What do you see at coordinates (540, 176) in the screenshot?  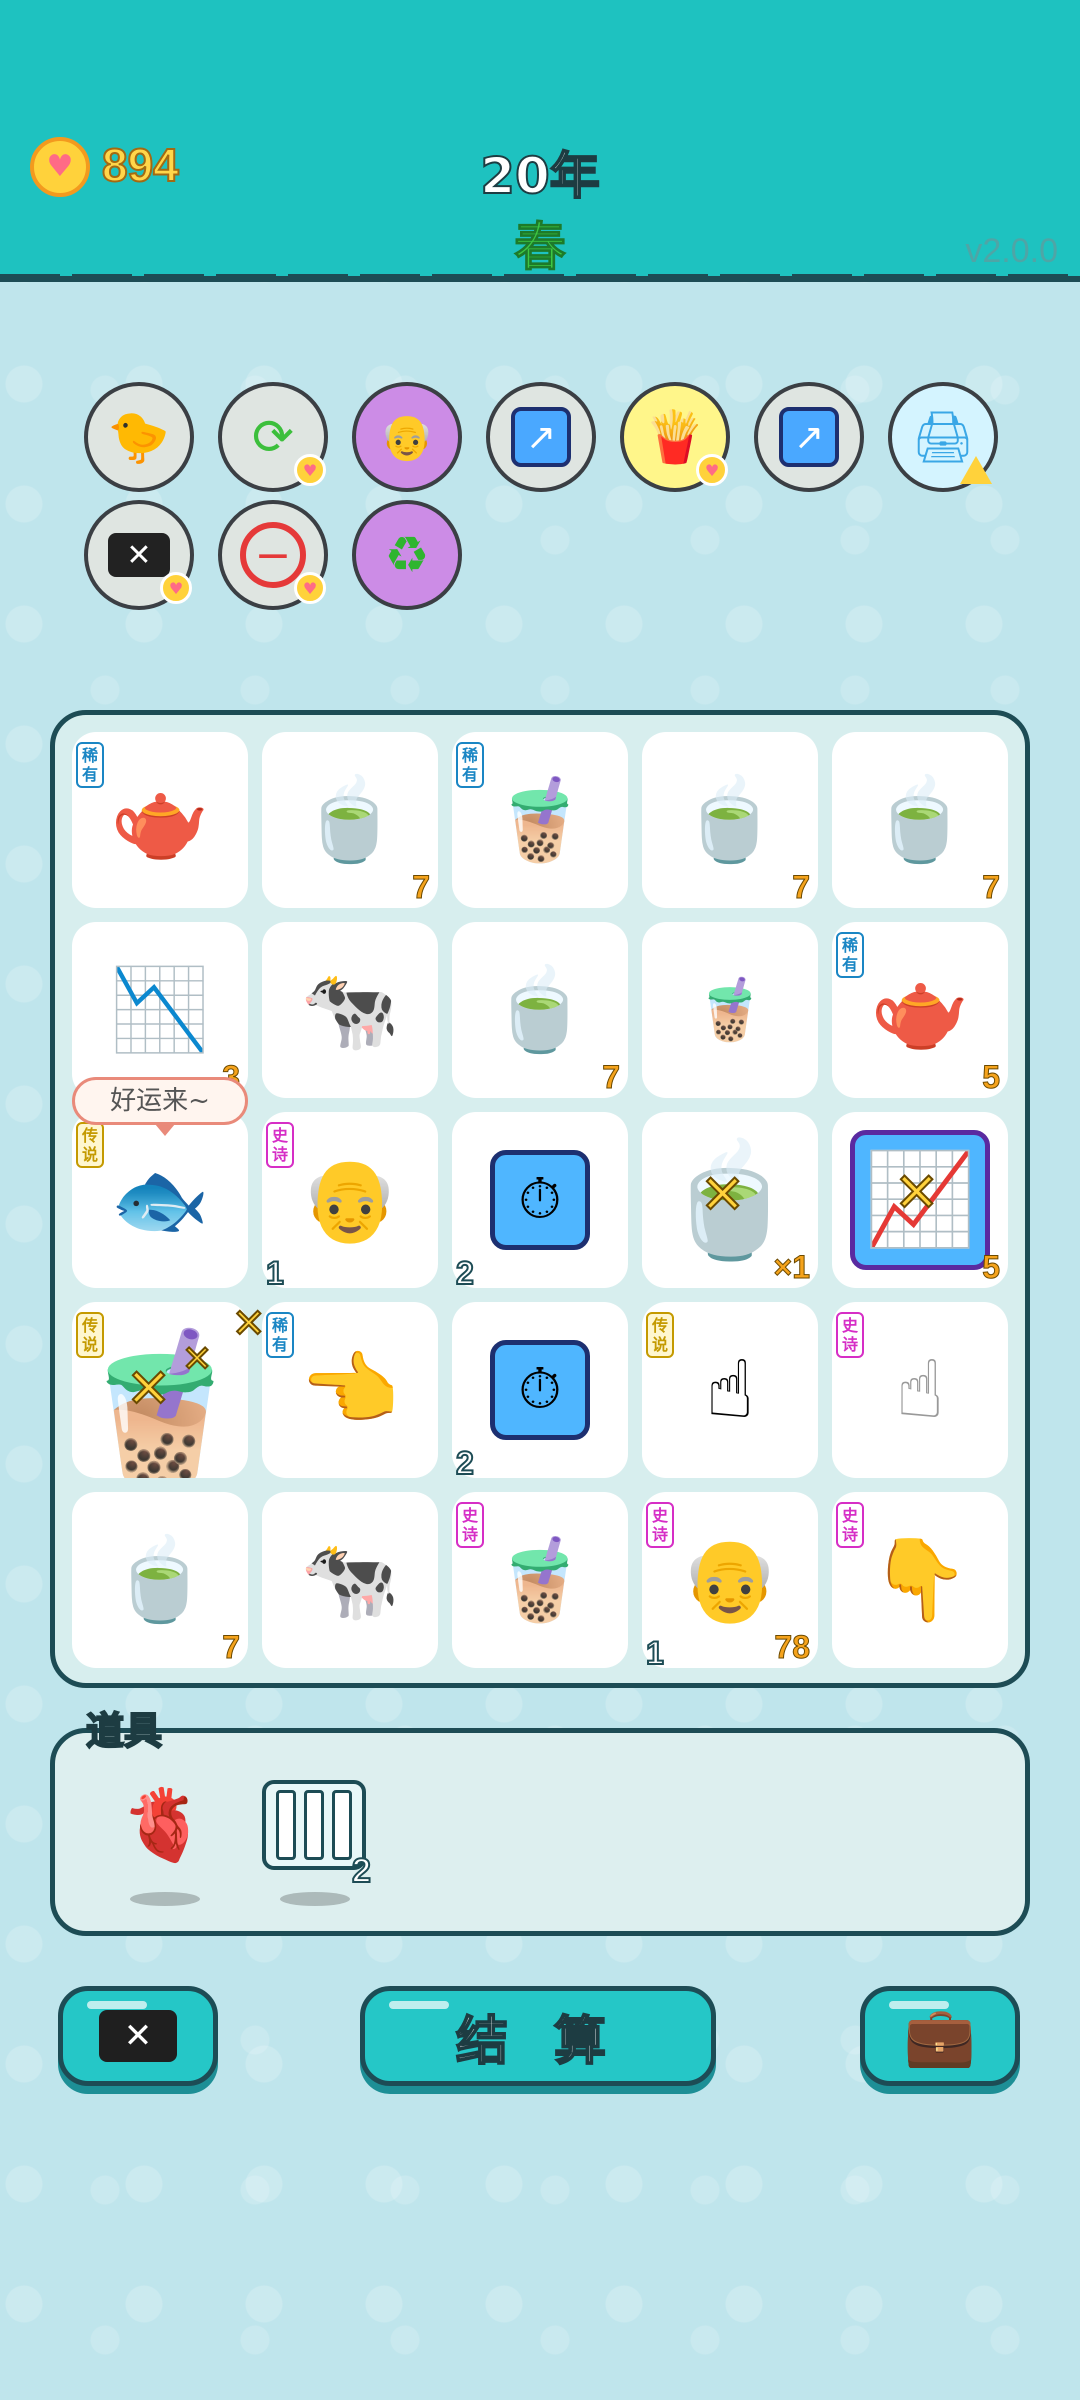 I see `year-label: 20年` at bounding box center [540, 176].